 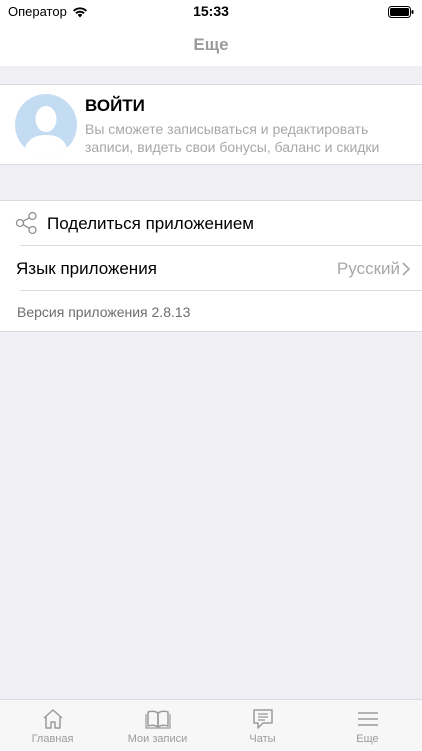 I want to click on language-label: Язык приложения, so click(x=86, y=268).